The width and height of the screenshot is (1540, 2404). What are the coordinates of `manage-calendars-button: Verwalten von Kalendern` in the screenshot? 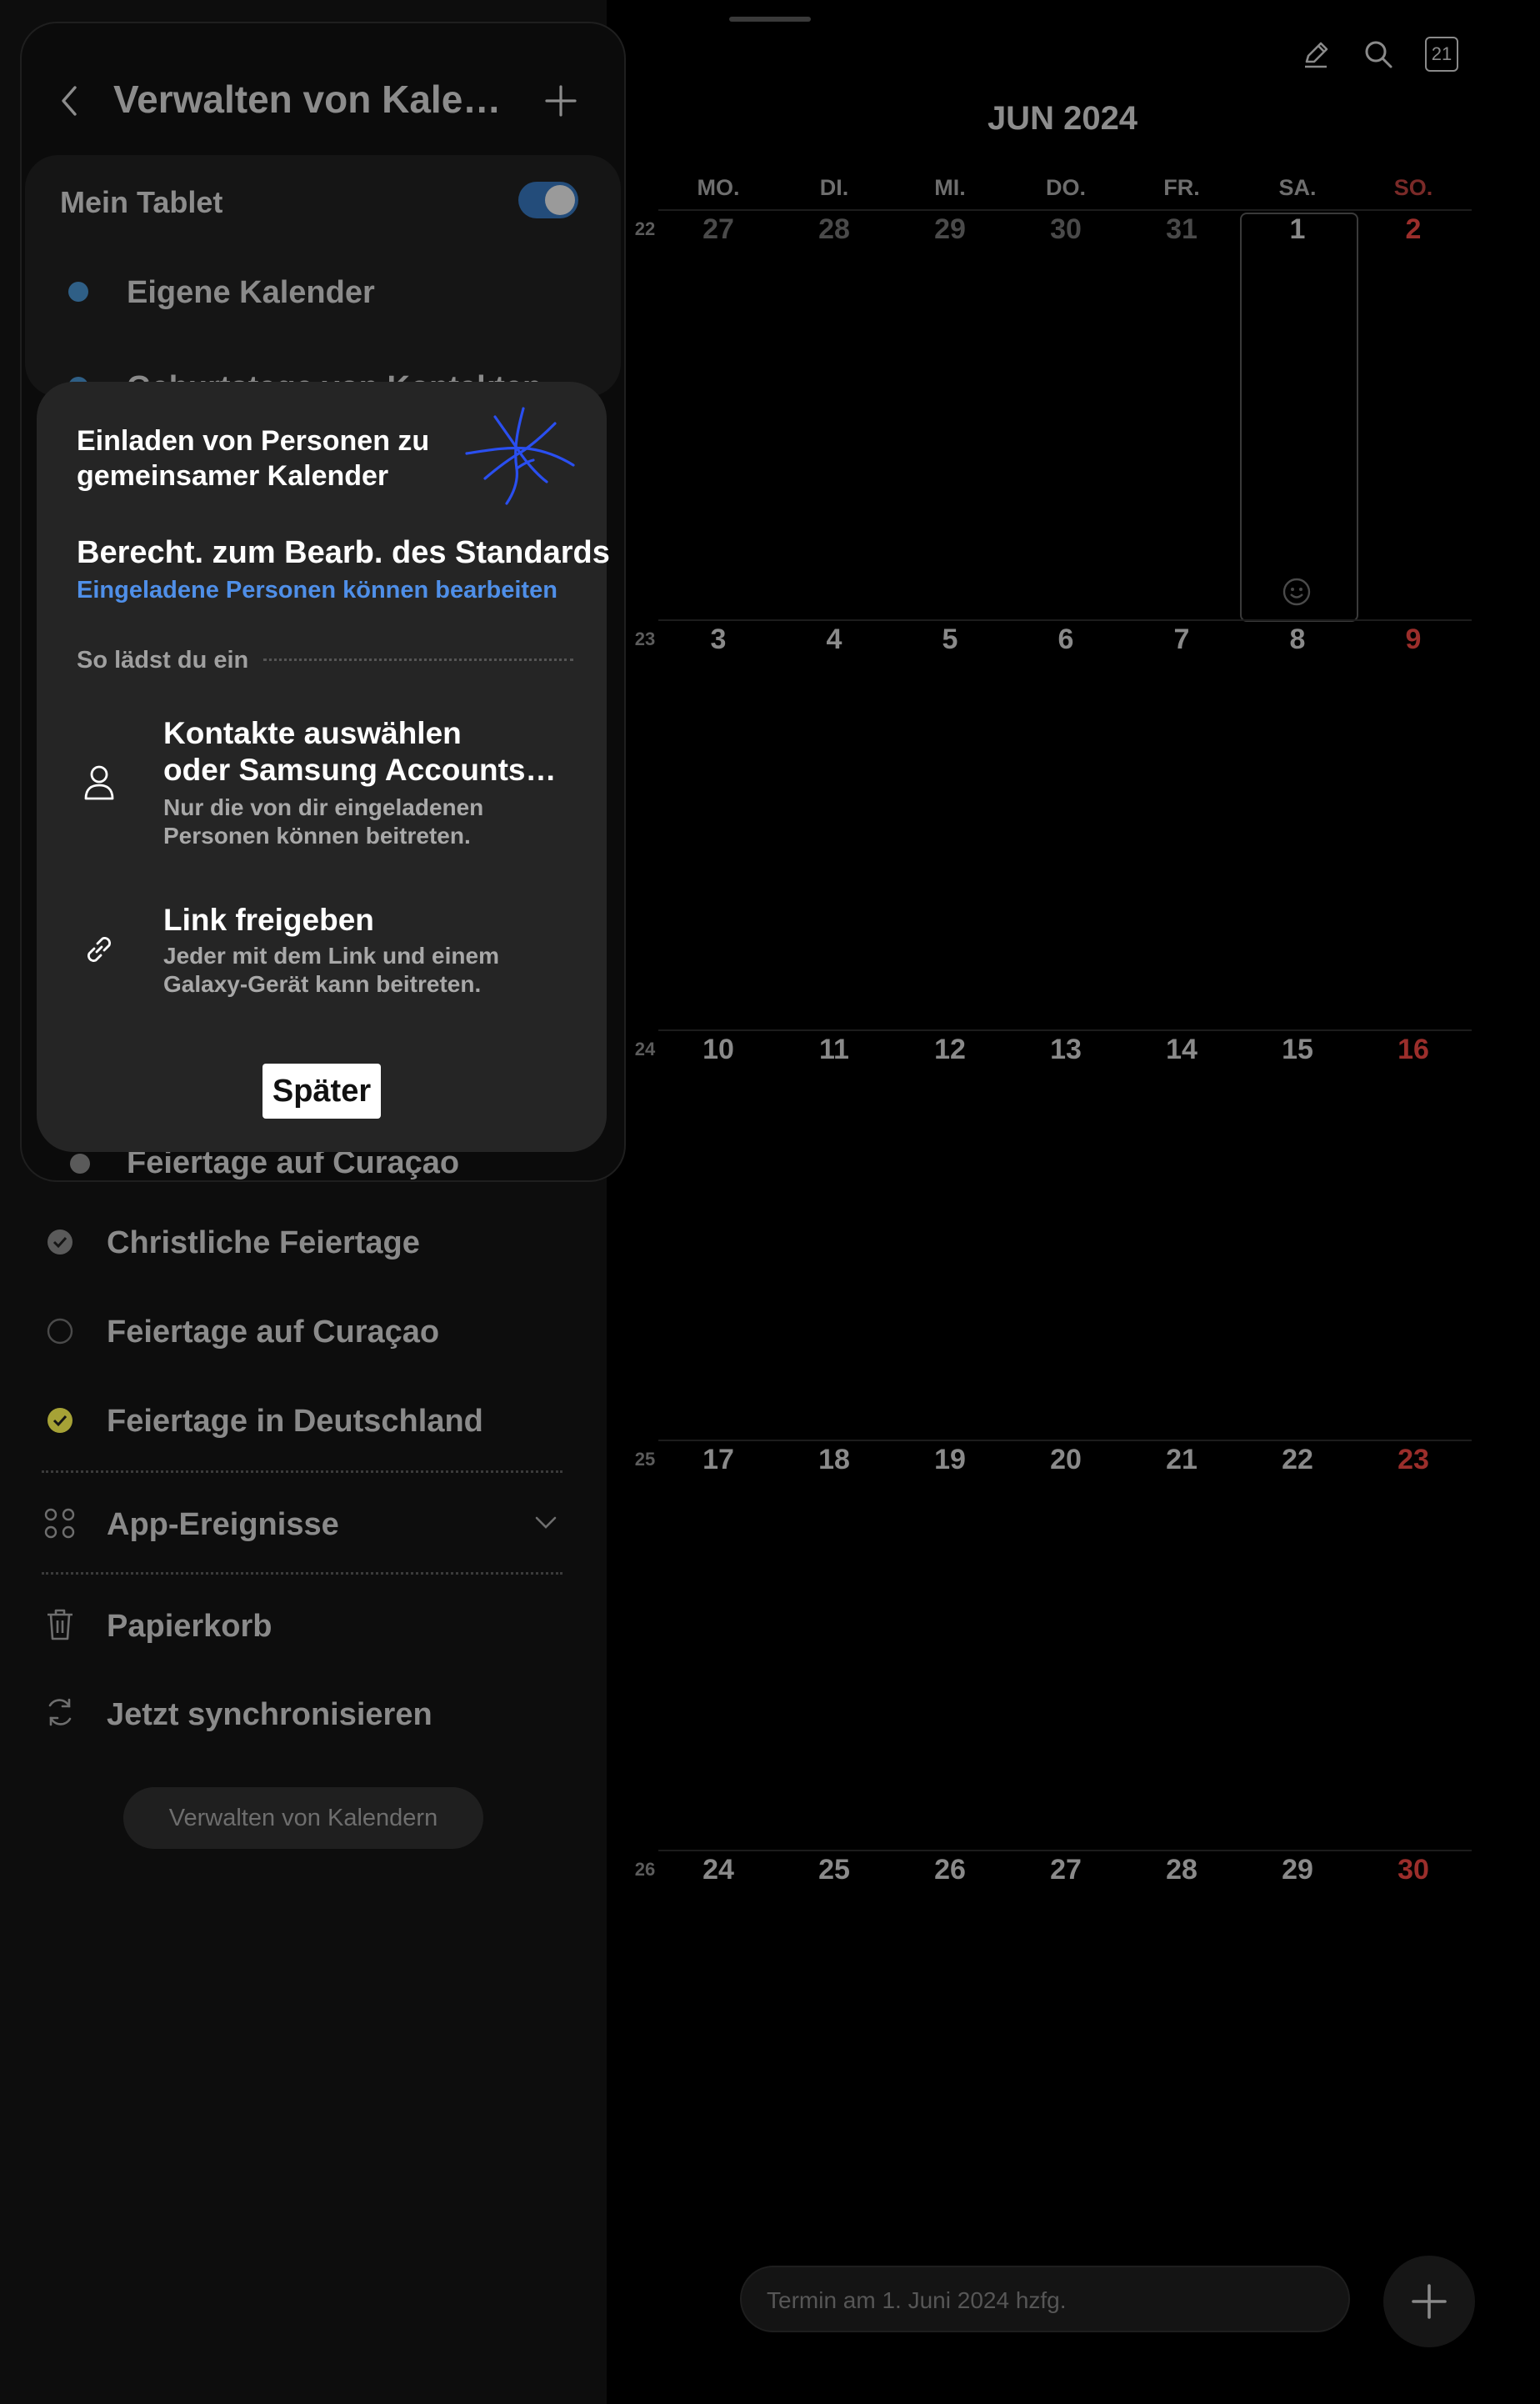 It's located at (303, 1818).